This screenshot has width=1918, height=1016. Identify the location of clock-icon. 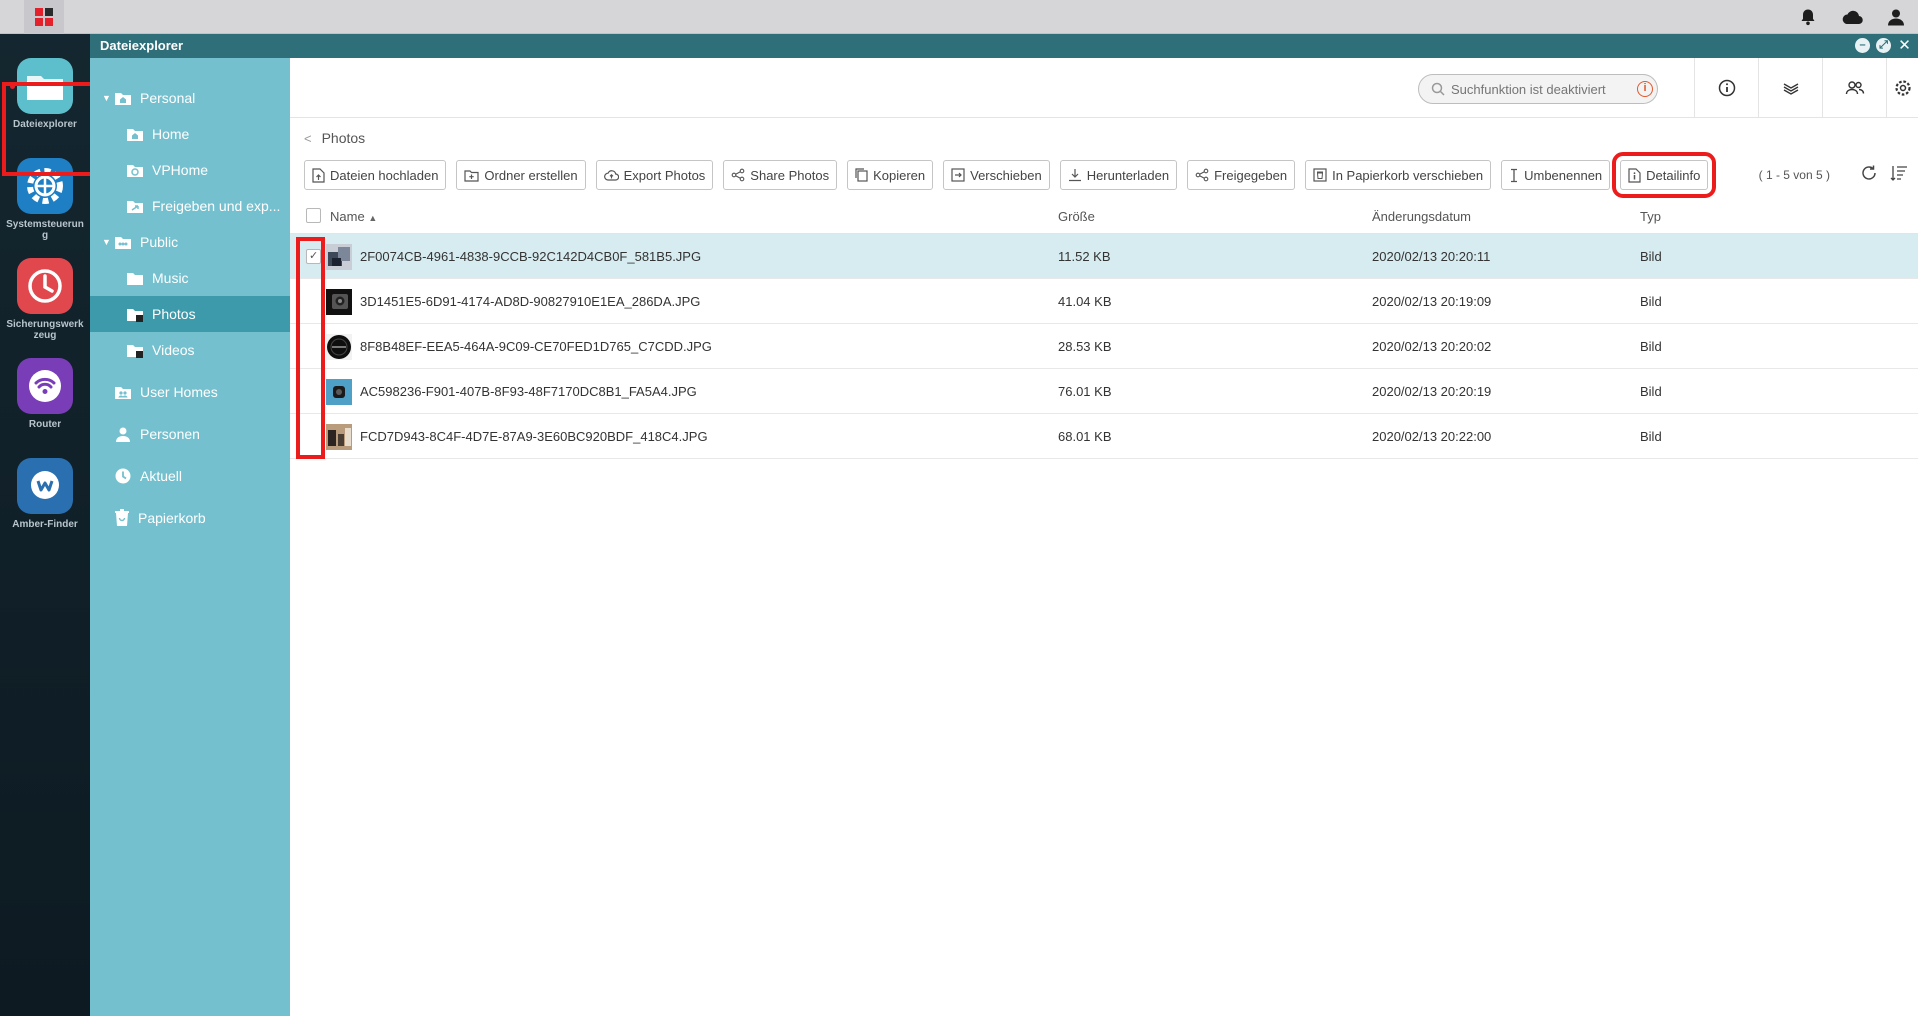
(123, 476).